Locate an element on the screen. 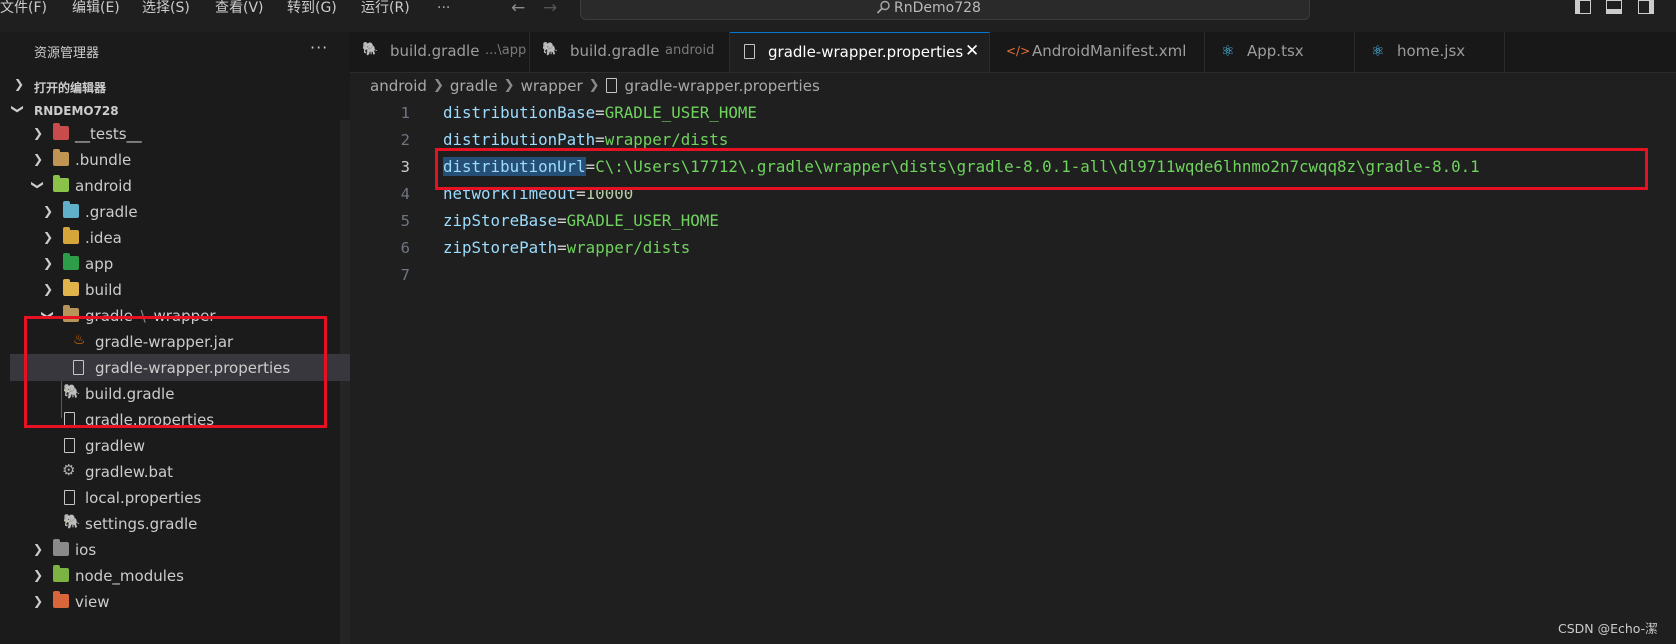 This screenshot has width=1676, height=644. tab-label: gradle-wrapper.properties is located at coordinates (866, 52).